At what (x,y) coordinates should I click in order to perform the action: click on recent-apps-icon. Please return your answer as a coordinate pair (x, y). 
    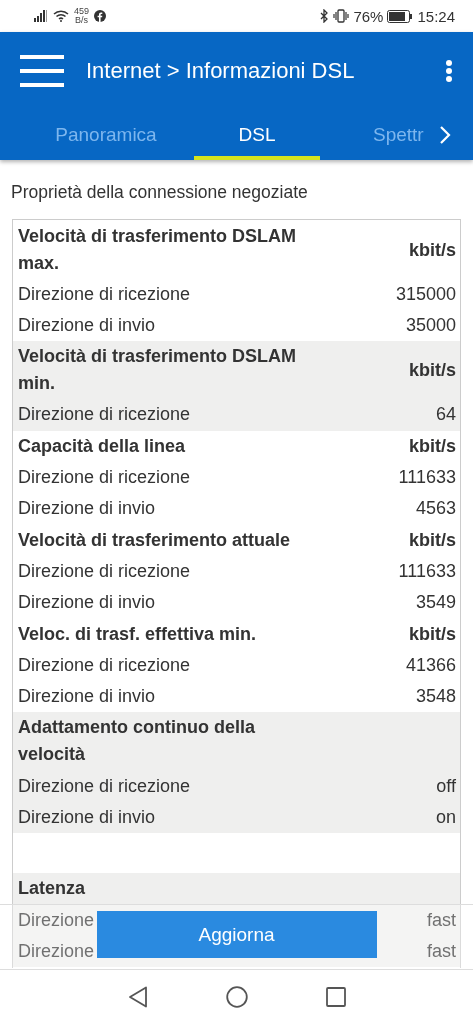
    Looking at the image, I should click on (335, 997).